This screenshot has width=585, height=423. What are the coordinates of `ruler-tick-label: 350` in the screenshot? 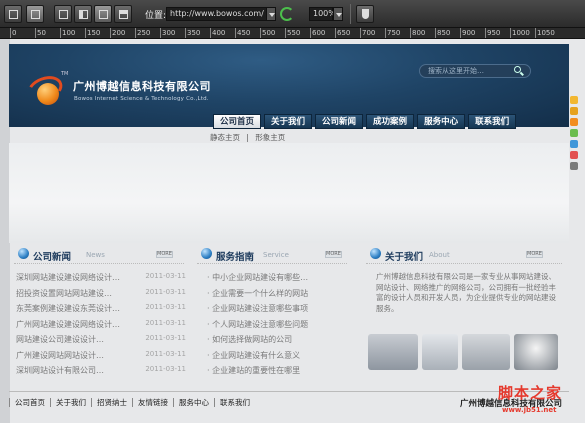 It's located at (194, 33).